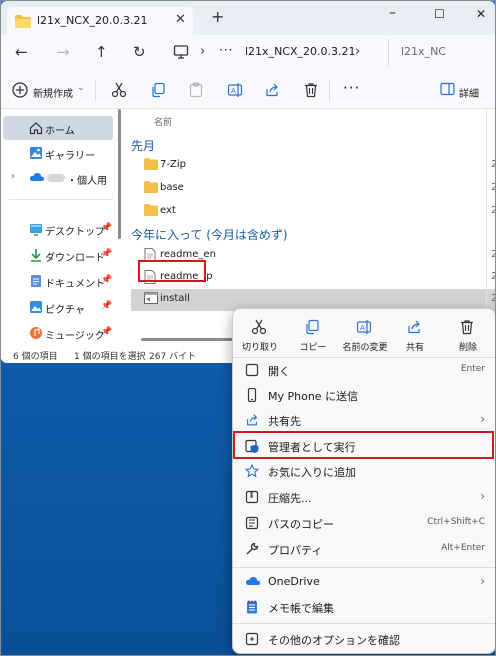 The width and height of the screenshot is (496, 656). I want to click on menu-item-label: 開く, so click(279, 371).